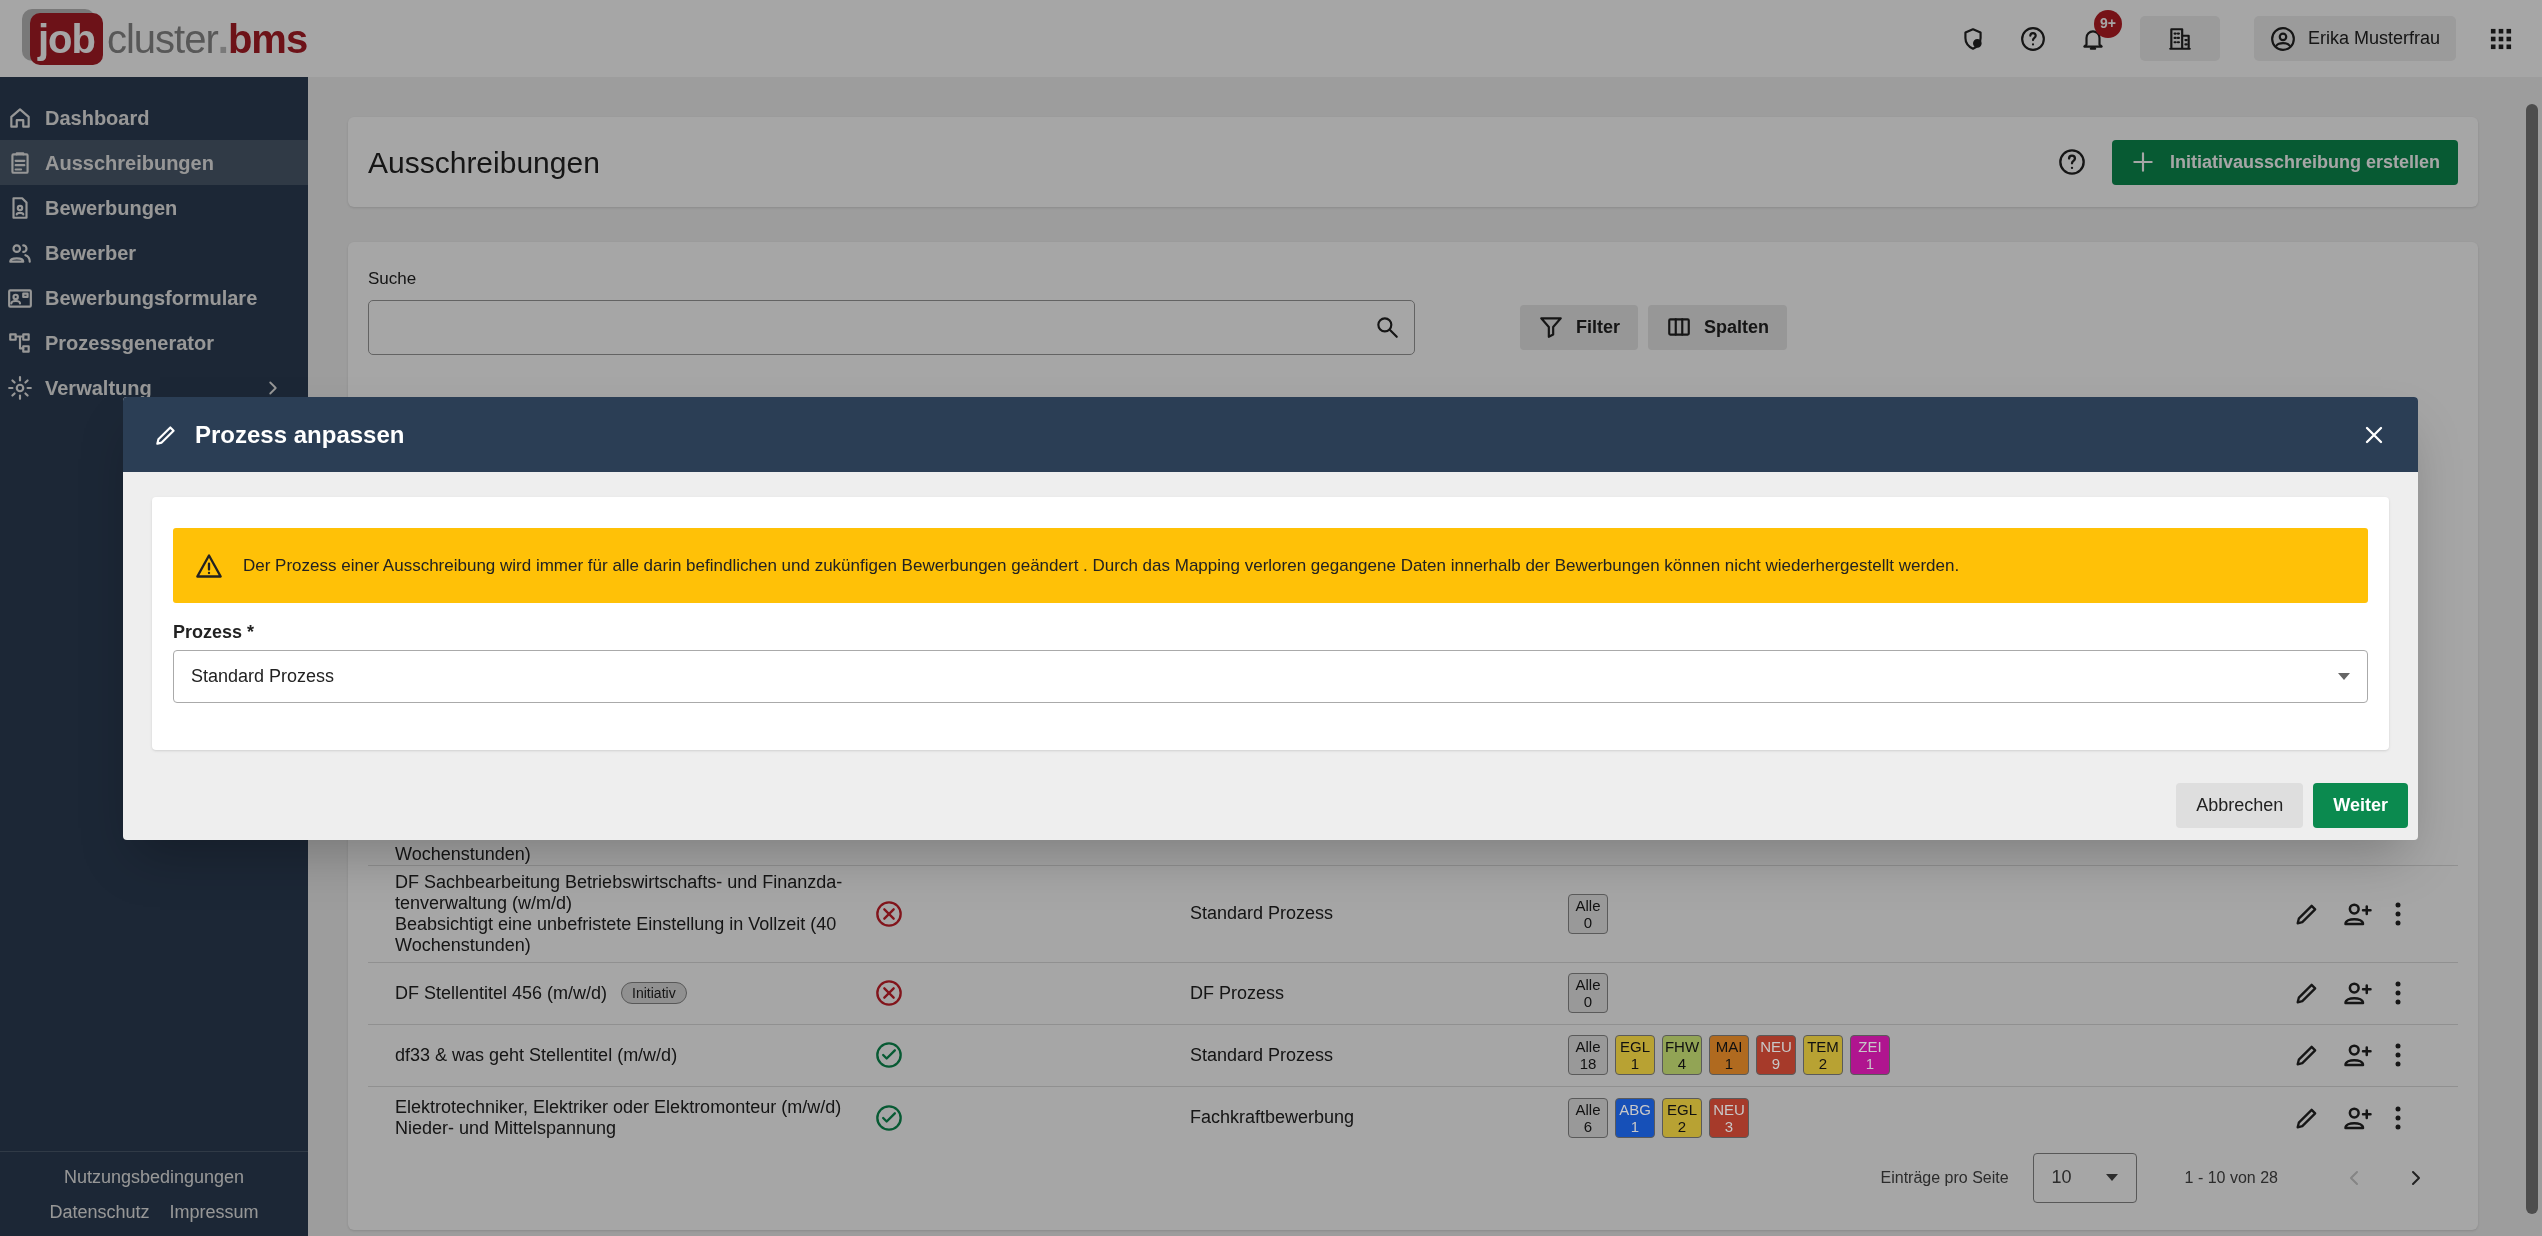 The height and width of the screenshot is (1236, 2542). Describe the element at coordinates (2084, 1177) in the screenshot. I see `page-size-select: 10` at that location.